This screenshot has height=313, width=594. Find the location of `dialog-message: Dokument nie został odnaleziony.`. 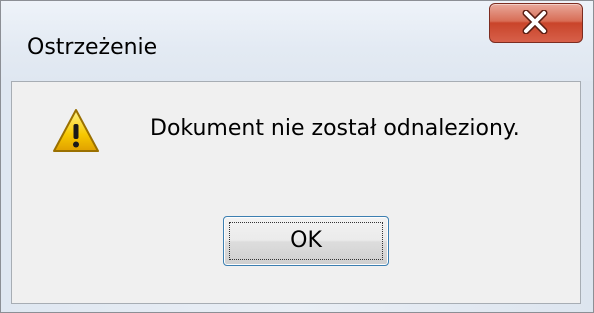

dialog-message: Dokument nie został odnaleziony. is located at coordinates (335, 128).